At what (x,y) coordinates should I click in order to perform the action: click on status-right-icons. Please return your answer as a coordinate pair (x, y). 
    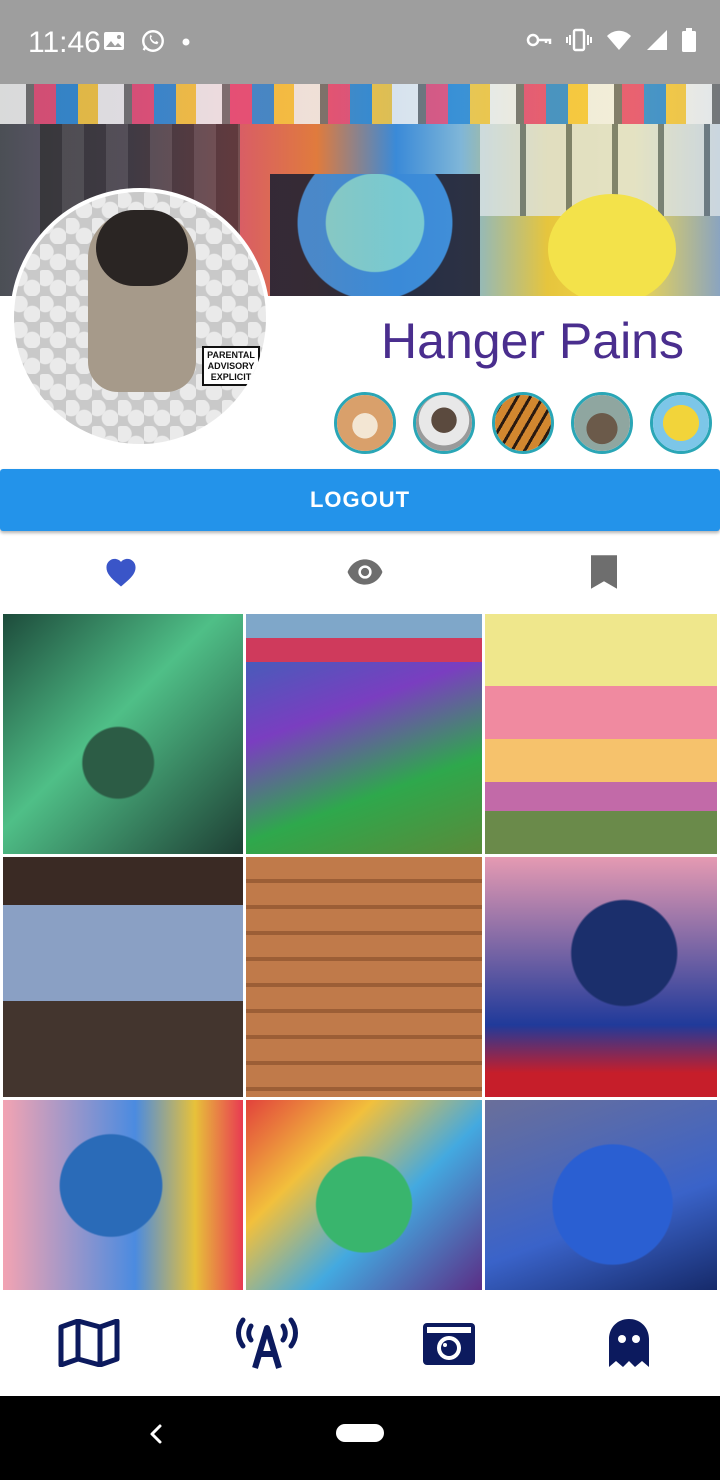
    Looking at the image, I should click on (611, 42).